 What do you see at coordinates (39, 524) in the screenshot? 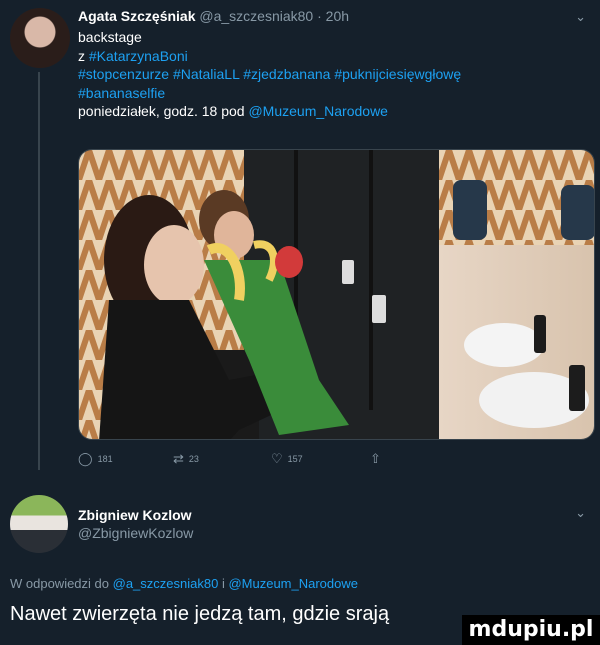
I see `reply-author-avatar` at bounding box center [39, 524].